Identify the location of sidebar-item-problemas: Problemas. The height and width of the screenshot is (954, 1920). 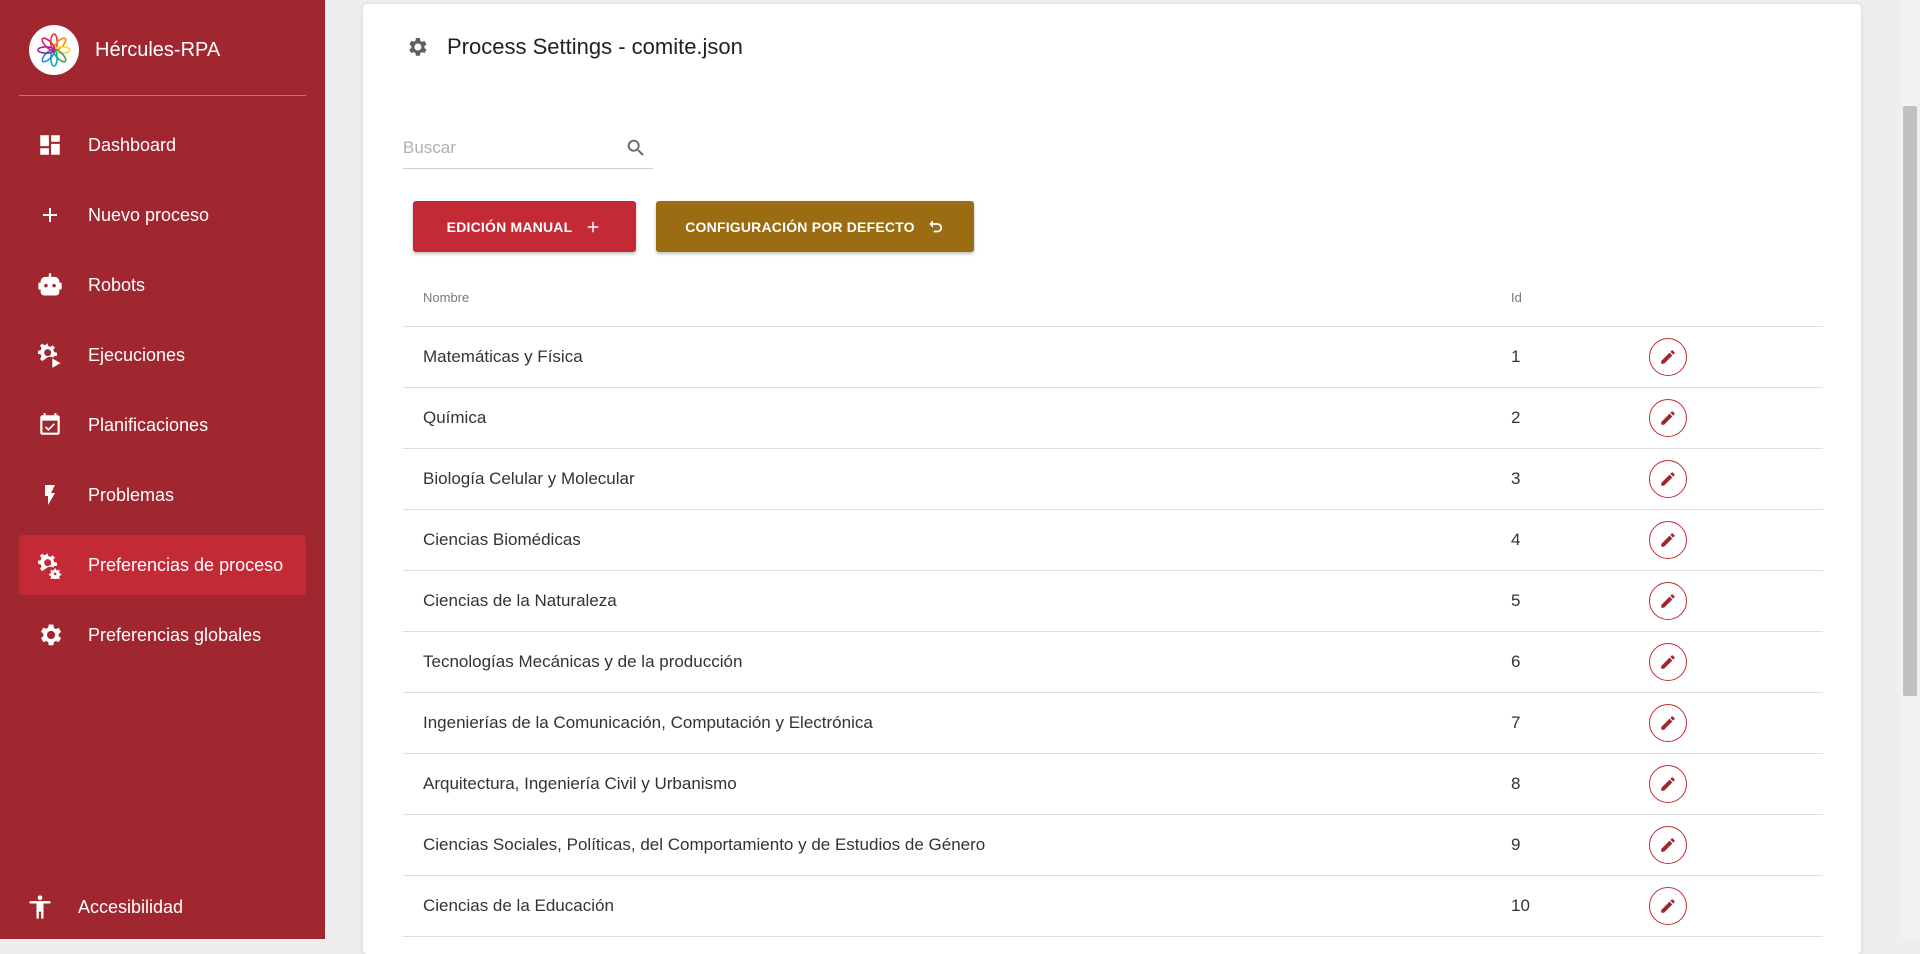
(162, 495).